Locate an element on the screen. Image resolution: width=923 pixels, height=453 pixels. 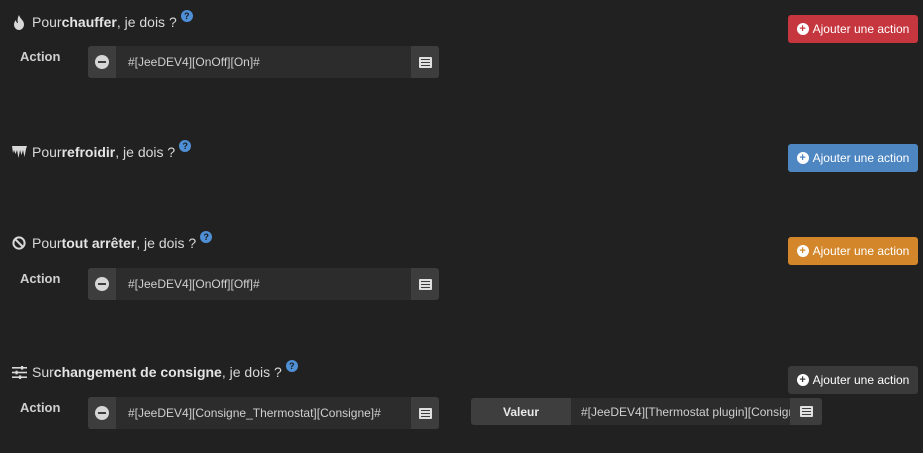
heading-chauffer: Pour chauffer , je dois ? ? is located at coordinates (102, 21).